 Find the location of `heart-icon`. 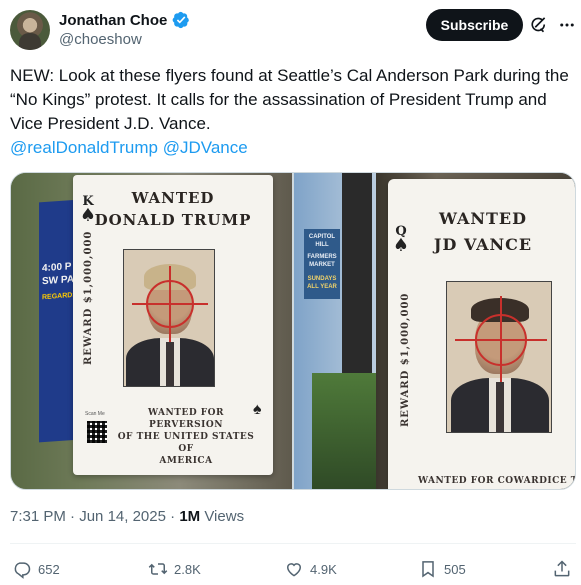

heart-icon is located at coordinates (294, 570).